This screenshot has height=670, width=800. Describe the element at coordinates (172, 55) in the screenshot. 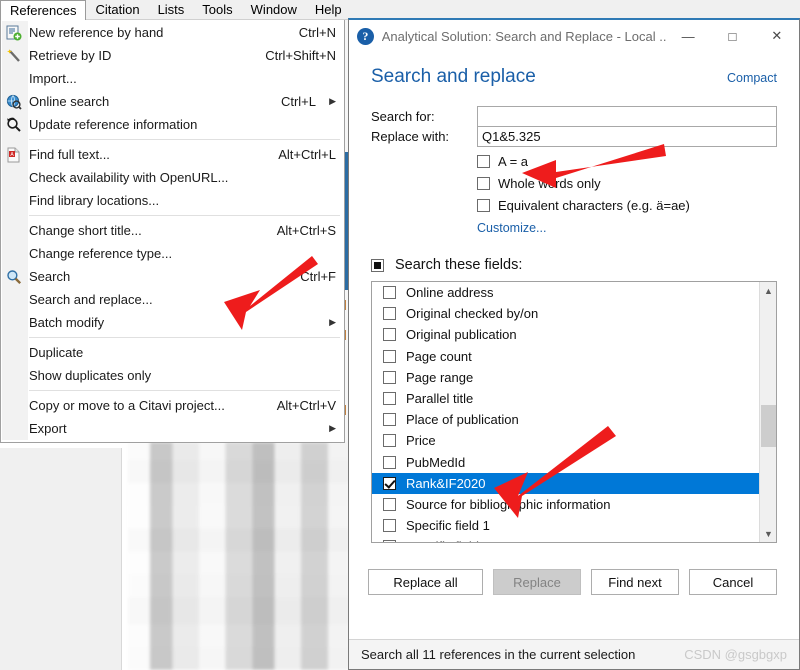

I see `menu-item-retrieve-by-id: Retrieve by ID Ctrl+Shift+N` at that location.